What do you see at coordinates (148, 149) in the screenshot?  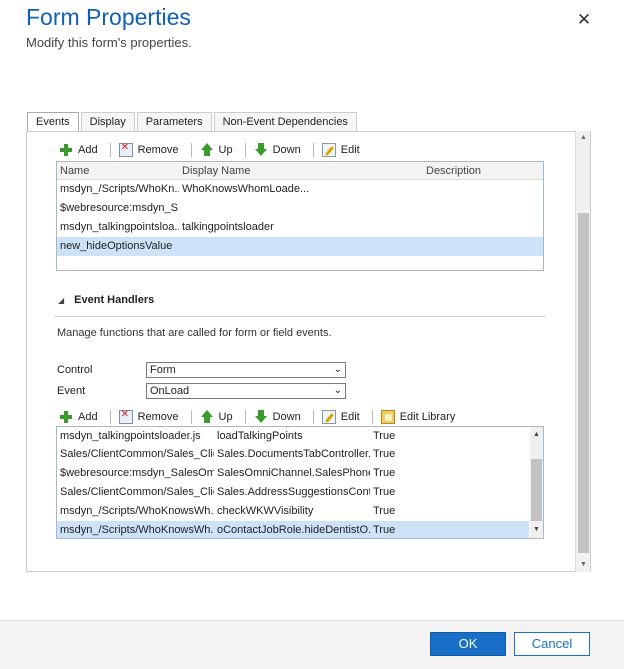 I see `library-remove-button: Remove` at bounding box center [148, 149].